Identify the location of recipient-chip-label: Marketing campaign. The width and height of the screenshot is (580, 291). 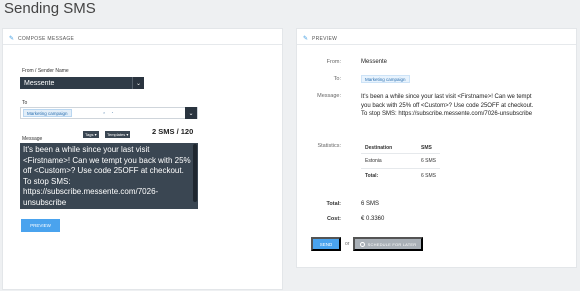
(47, 113).